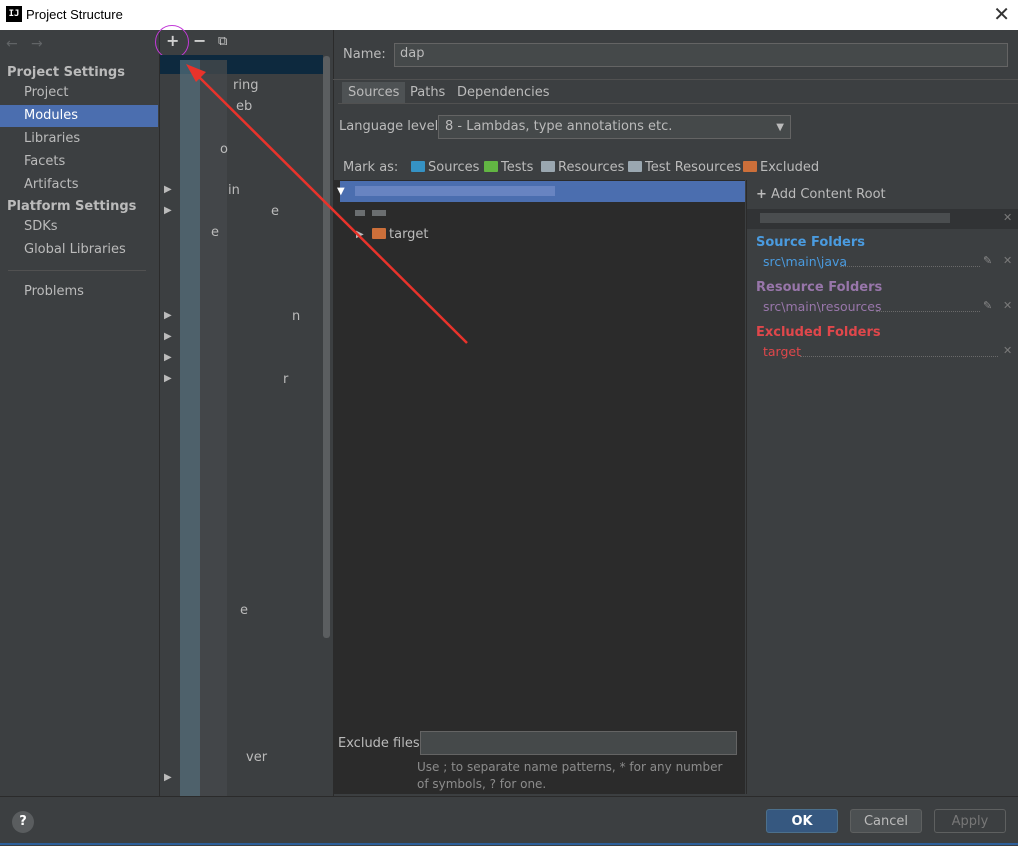 Image resolution: width=1018 pixels, height=846 pixels. Describe the element at coordinates (828, 194) in the screenshot. I see `add-content-root-label: Add Content Root` at that location.